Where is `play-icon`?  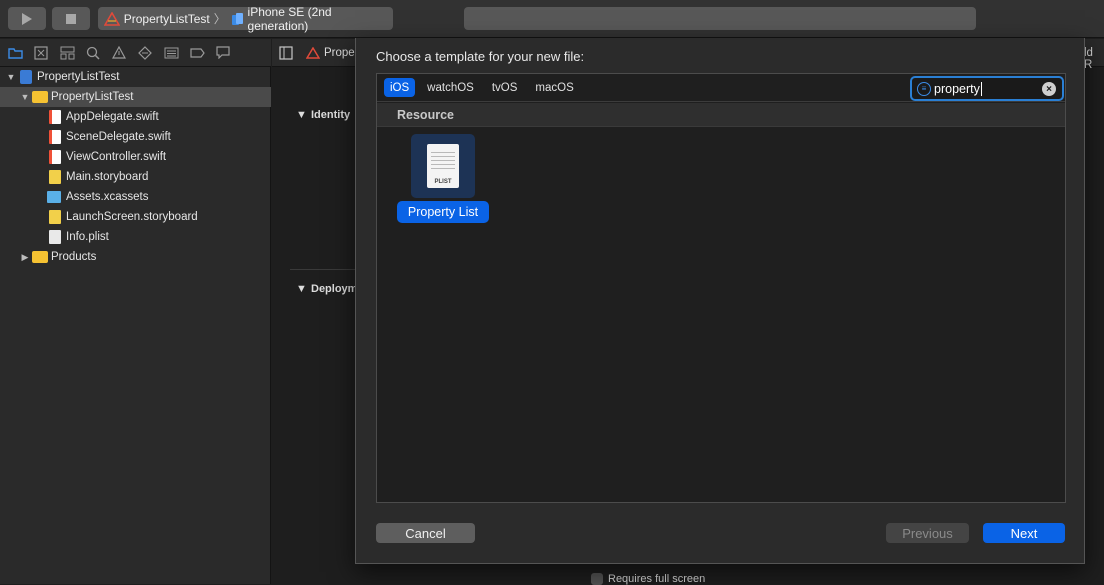
play-icon is located at coordinates (27, 18).